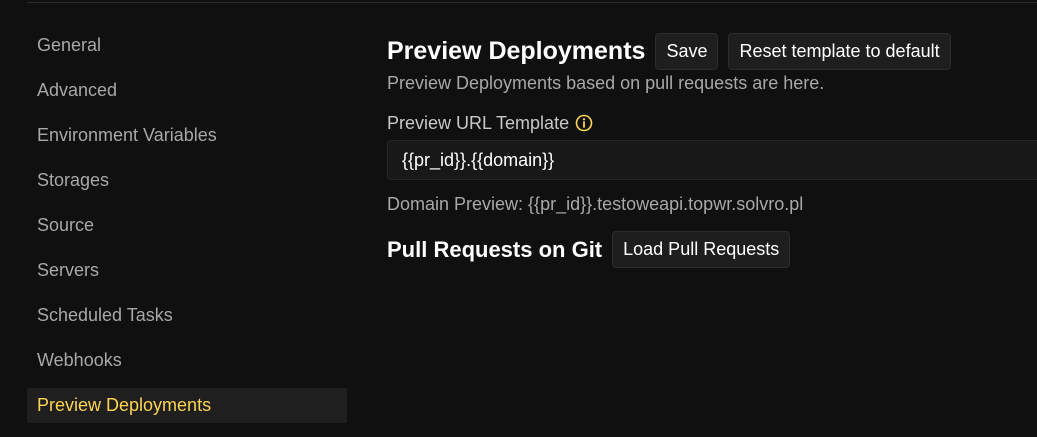 This screenshot has width=1037, height=437. What do you see at coordinates (584, 123) in the screenshot?
I see `info-icon` at bounding box center [584, 123].